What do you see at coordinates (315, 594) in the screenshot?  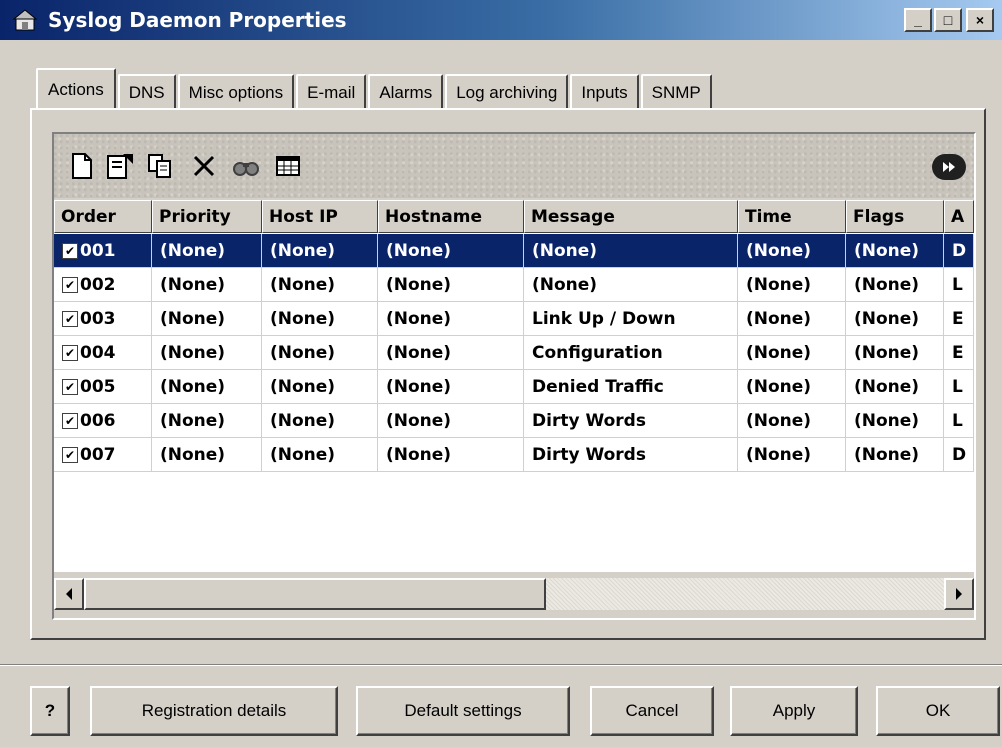 I see `scrollbar-thumb` at bounding box center [315, 594].